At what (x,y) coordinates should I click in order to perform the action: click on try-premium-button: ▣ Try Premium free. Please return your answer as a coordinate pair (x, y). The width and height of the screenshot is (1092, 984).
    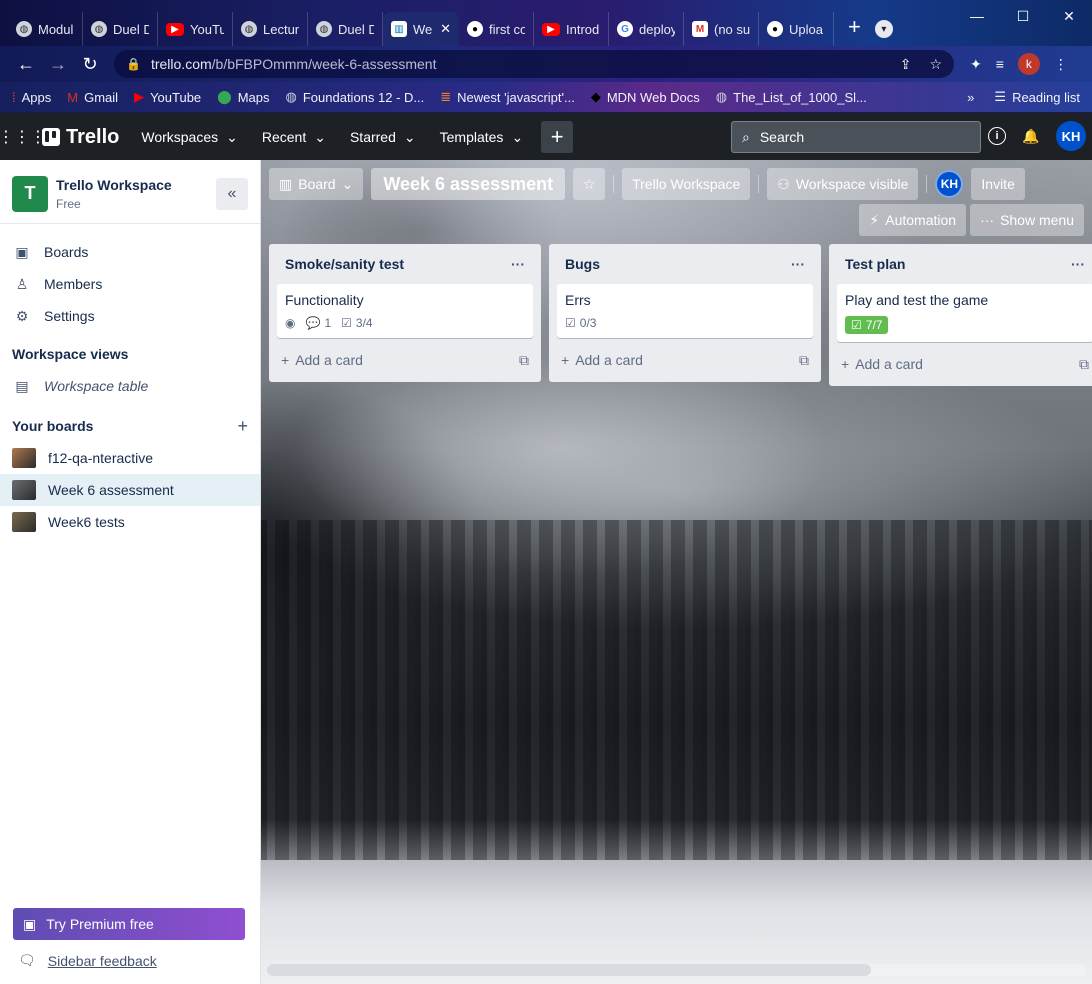
    Looking at the image, I should click on (129, 924).